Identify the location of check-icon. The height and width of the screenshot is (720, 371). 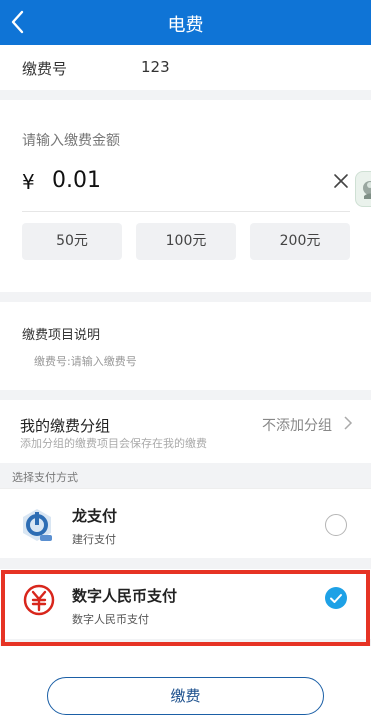
(336, 598).